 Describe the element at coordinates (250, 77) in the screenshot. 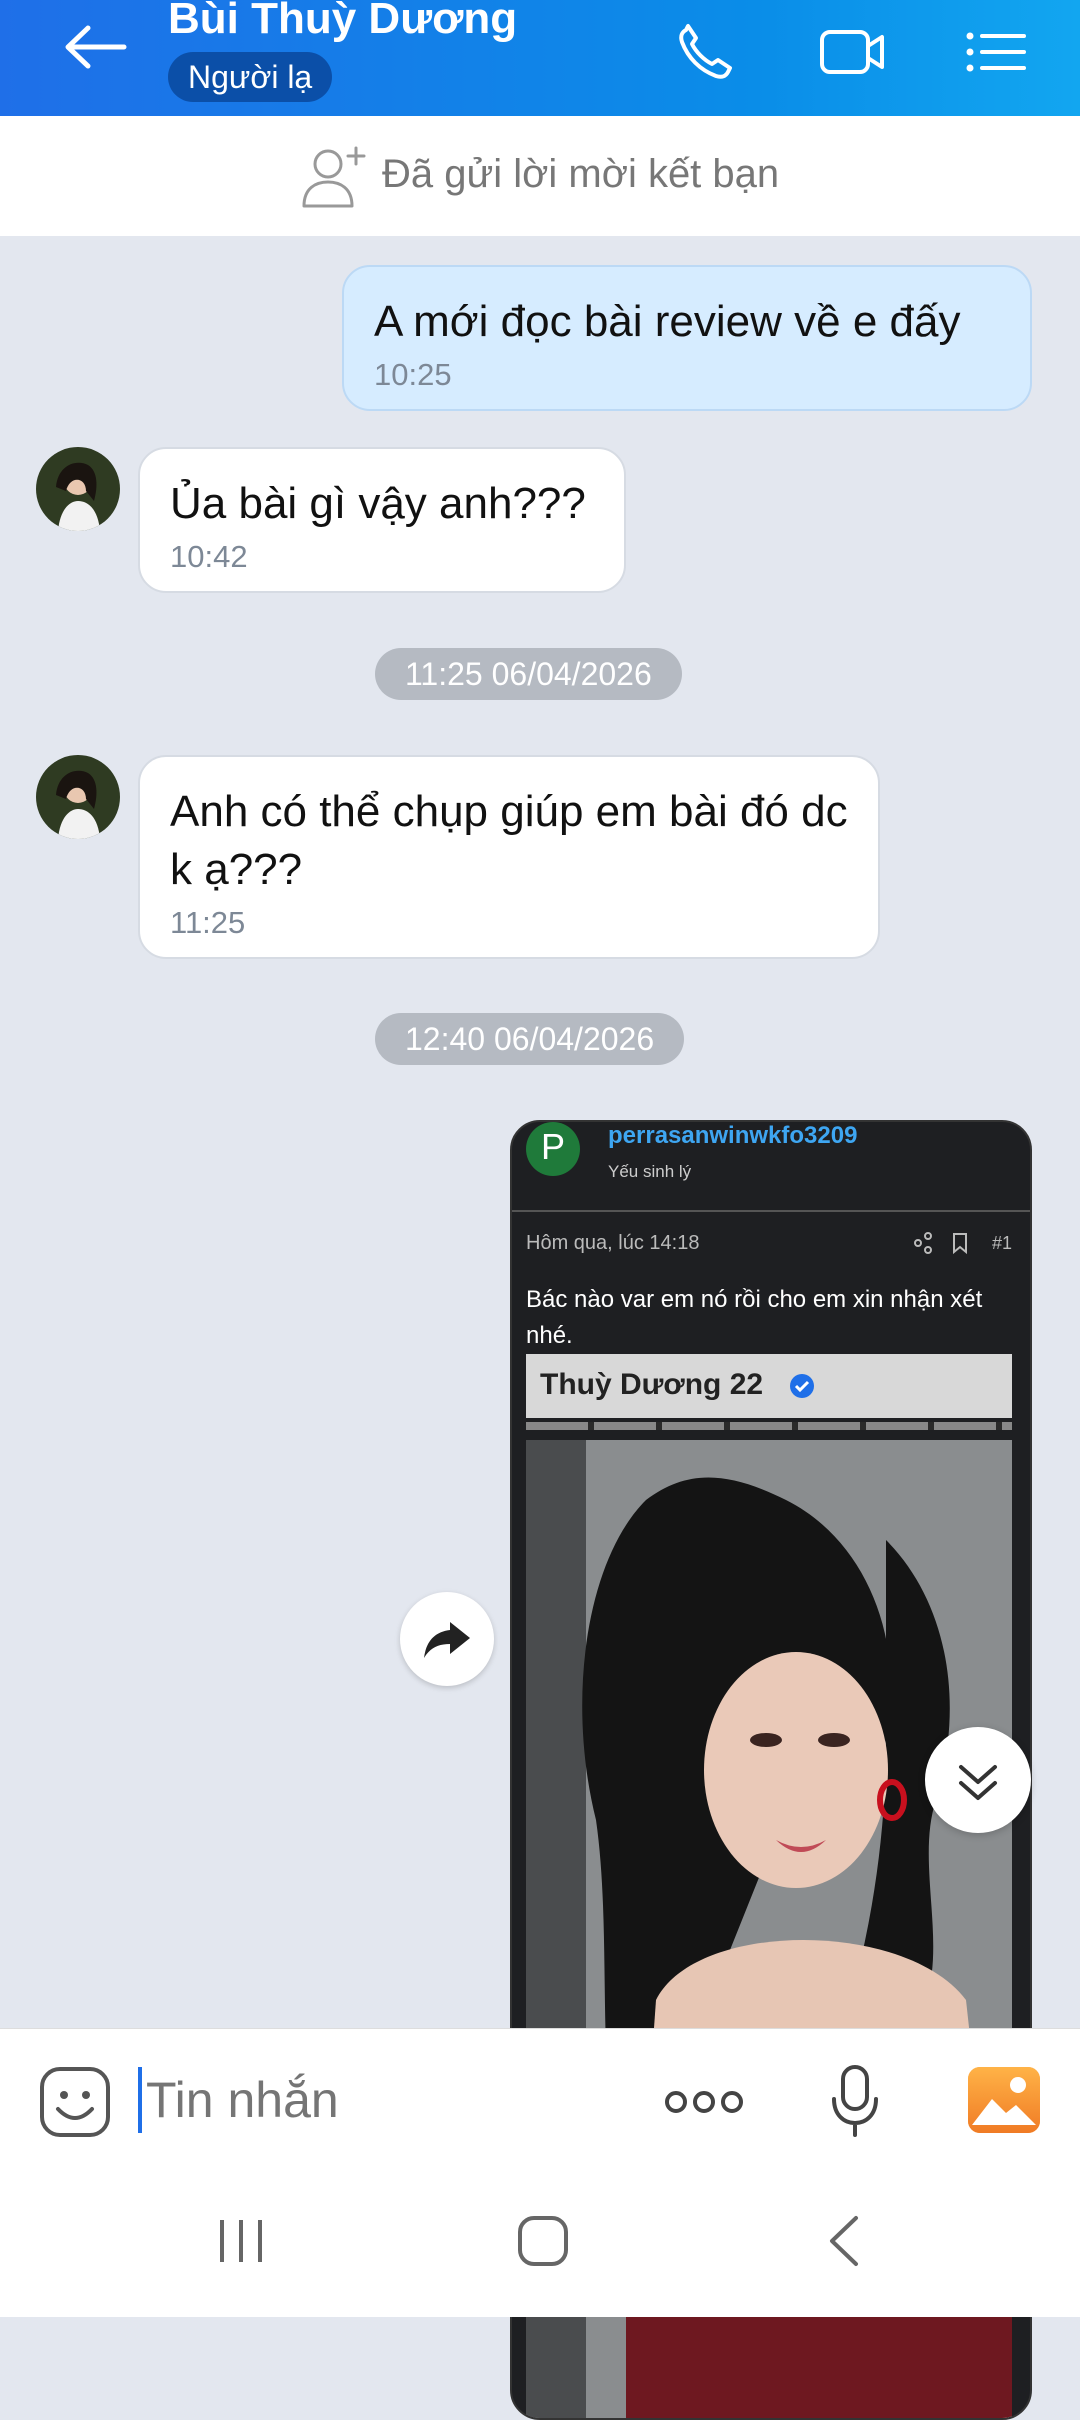

I see `stranger-badge: Người lạ` at that location.